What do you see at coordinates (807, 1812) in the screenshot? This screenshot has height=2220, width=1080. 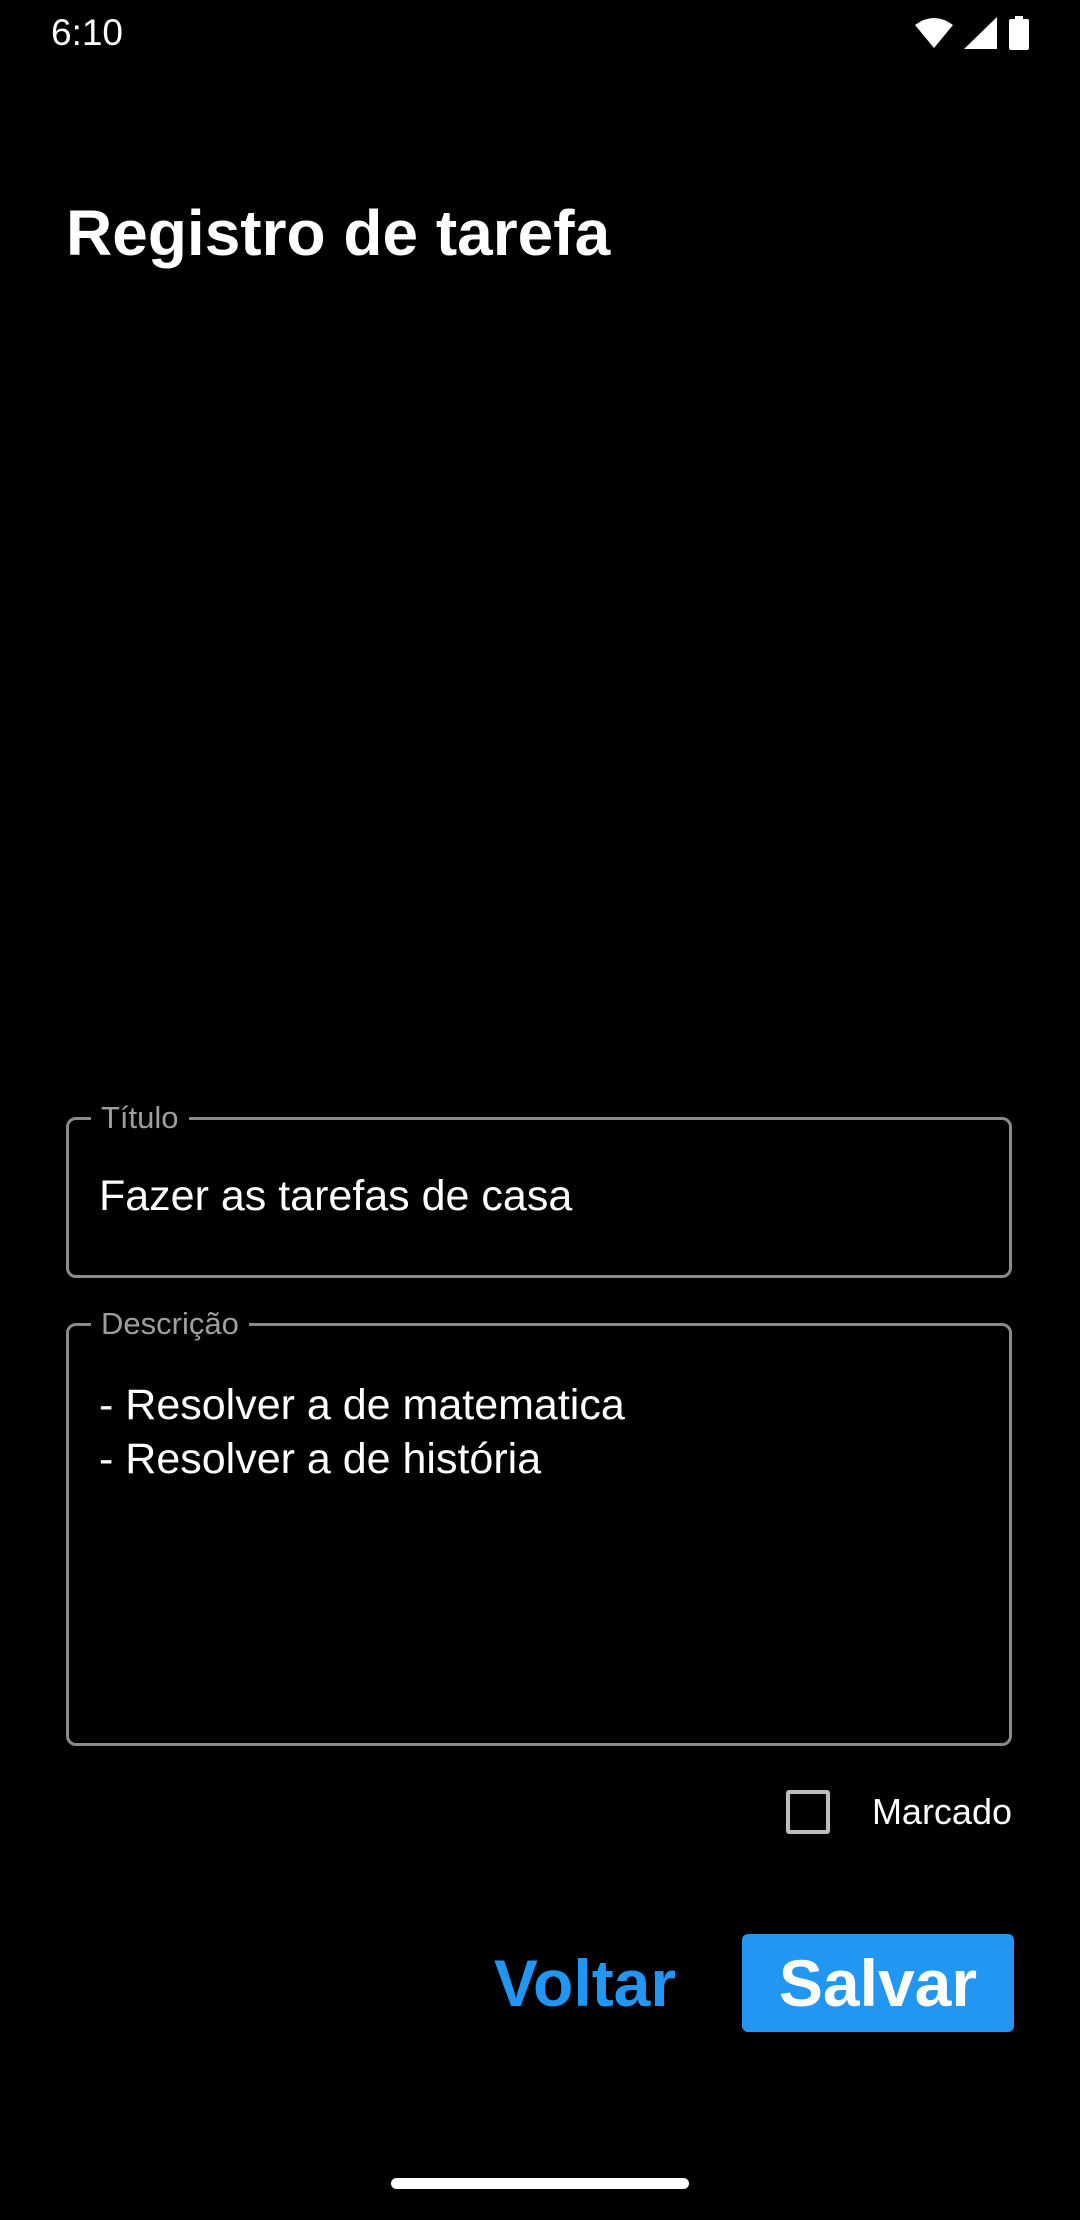 I see `marked-checkbox` at bounding box center [807, 1812].